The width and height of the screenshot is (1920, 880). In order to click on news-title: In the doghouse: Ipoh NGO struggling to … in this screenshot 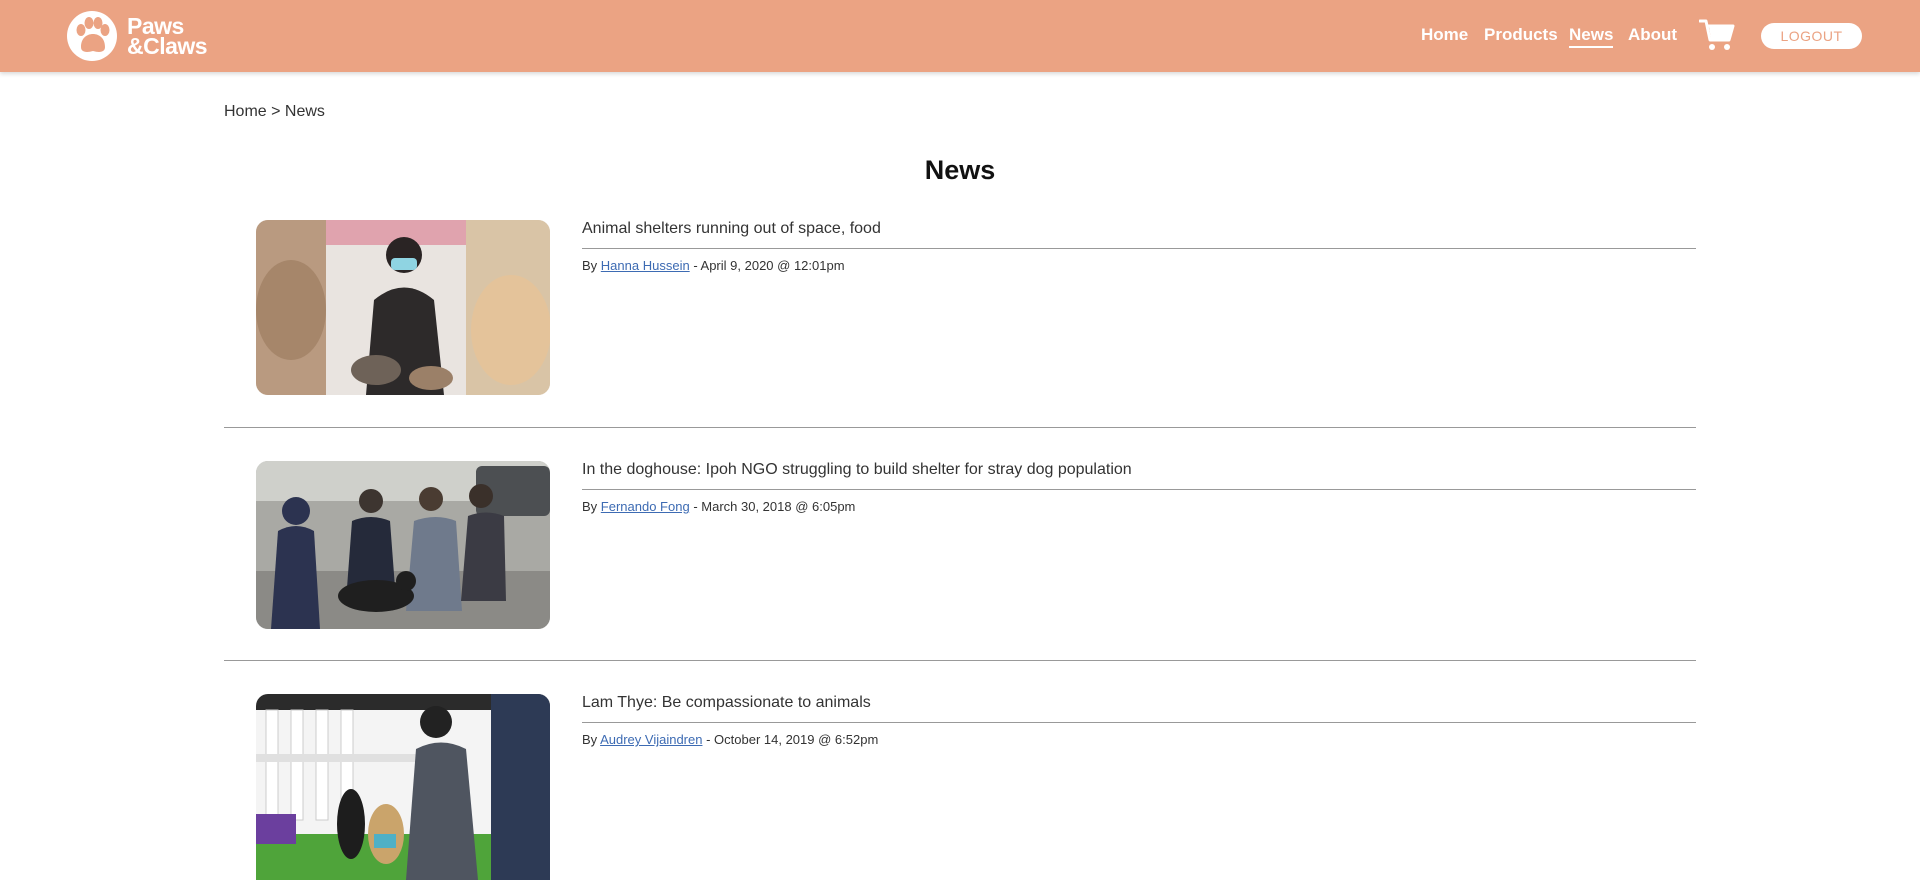, I will do `click(1139, 475)`.